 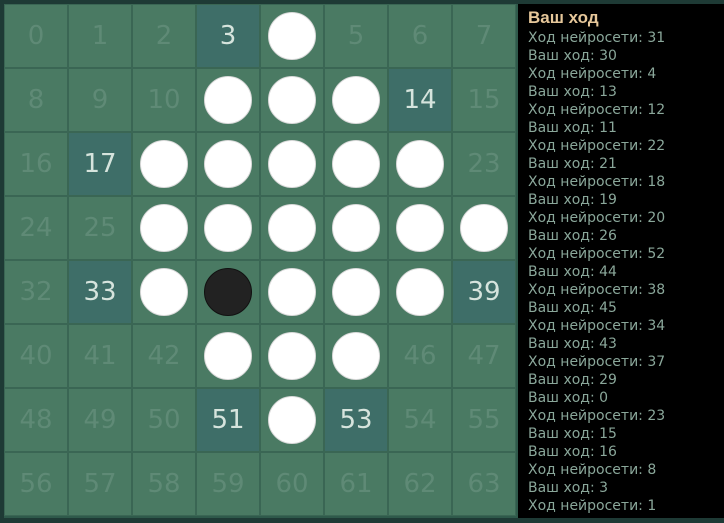 I want to click on board-cell: 52, so click(x=292, y=420).